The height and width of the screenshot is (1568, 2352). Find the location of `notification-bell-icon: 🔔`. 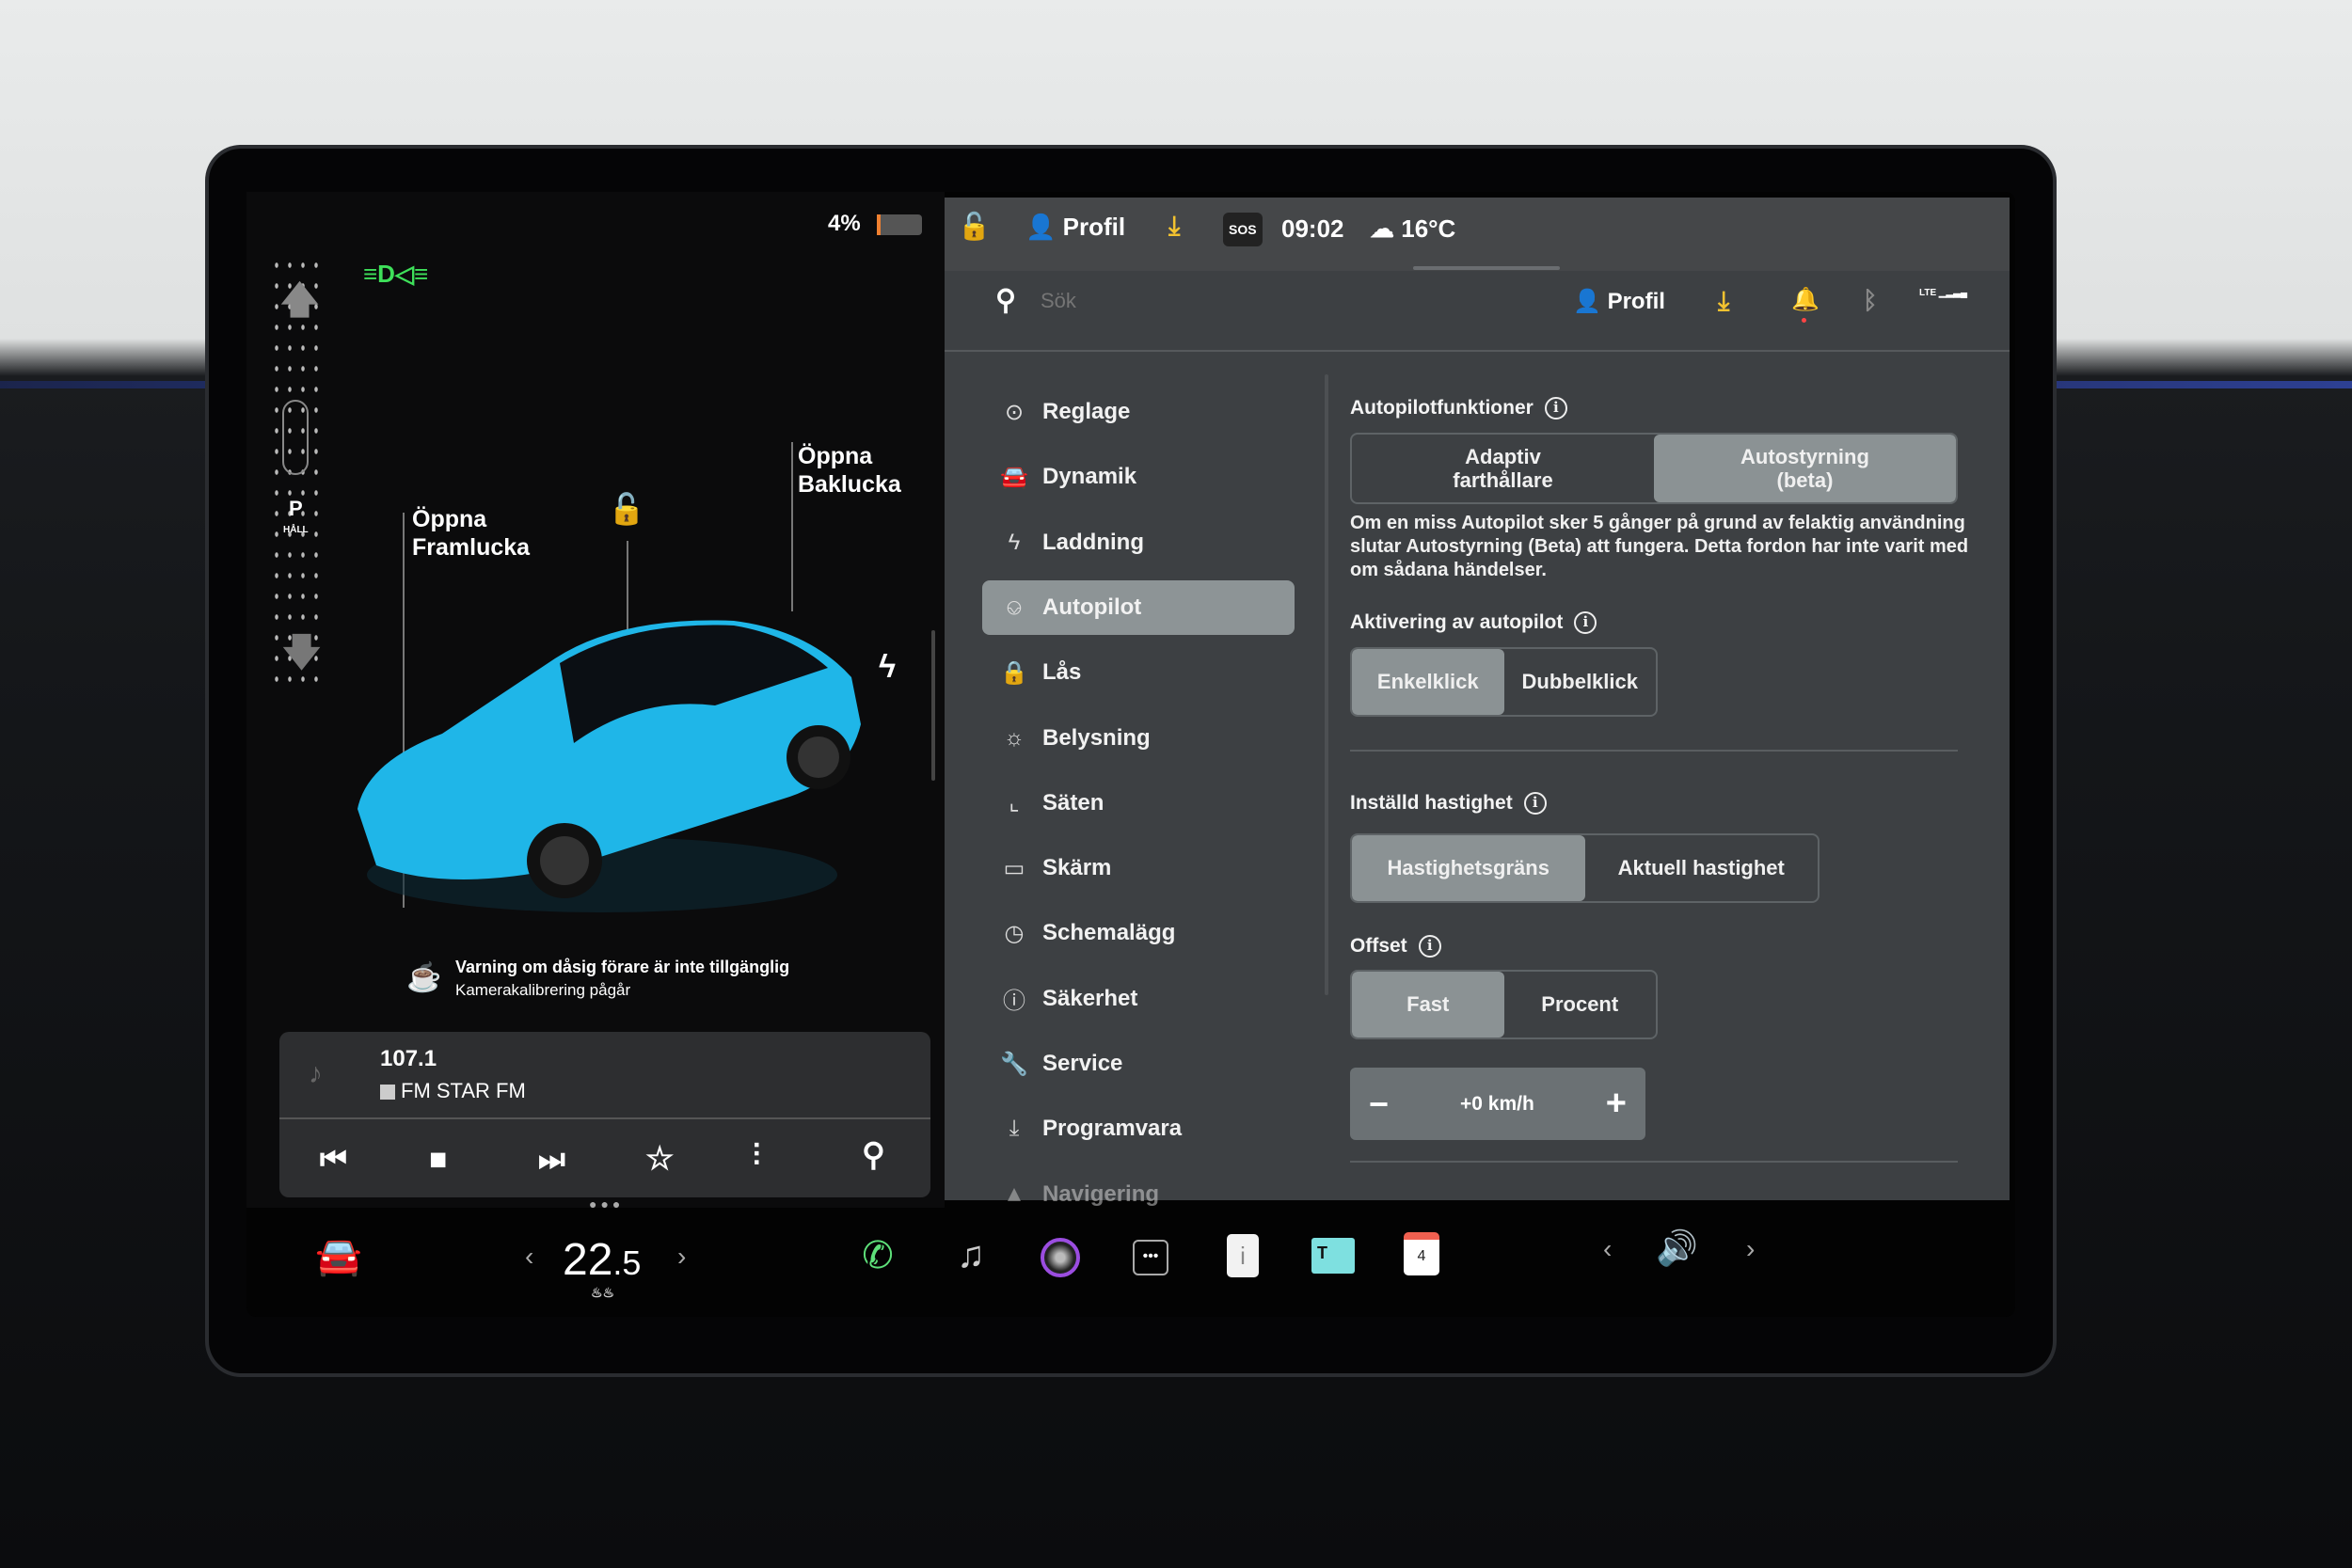

notification-bell-icon: 🔔 is located at coordinates (1805, 304).